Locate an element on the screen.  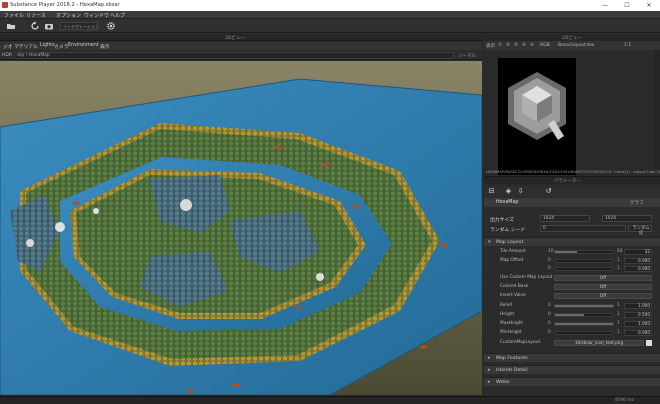
preview-toolbar: 表示 ① ② ③ ④ ⑤ RGB Base/Layout.tex 1:1 is located at coordinates (572, 45).